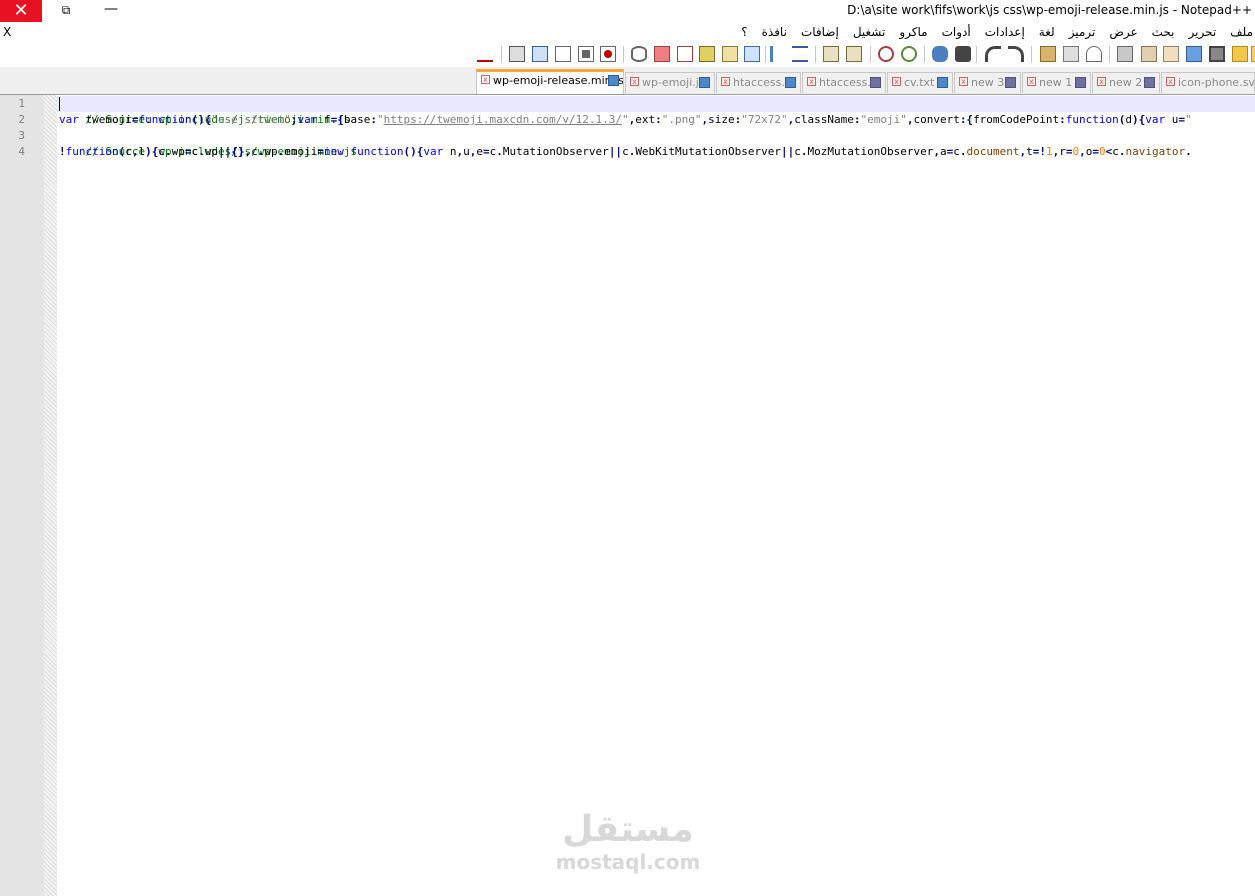 This screenshot has height=896, width=1255. Describe the element at coordinates (909, 54) in the screenshot. I see `zoom-in-icon` at that location.